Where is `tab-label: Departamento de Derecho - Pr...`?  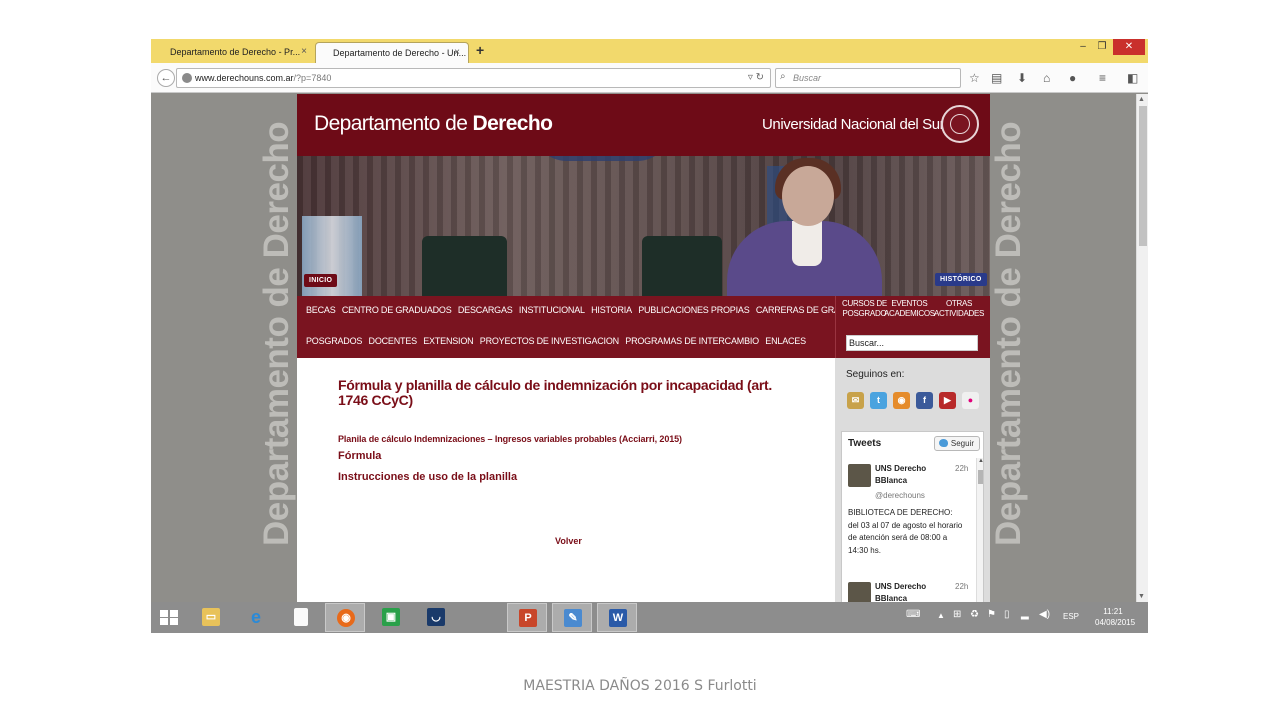
tab-label: Departamento de Derecho - Pr... is located at coordinates (235, 52).